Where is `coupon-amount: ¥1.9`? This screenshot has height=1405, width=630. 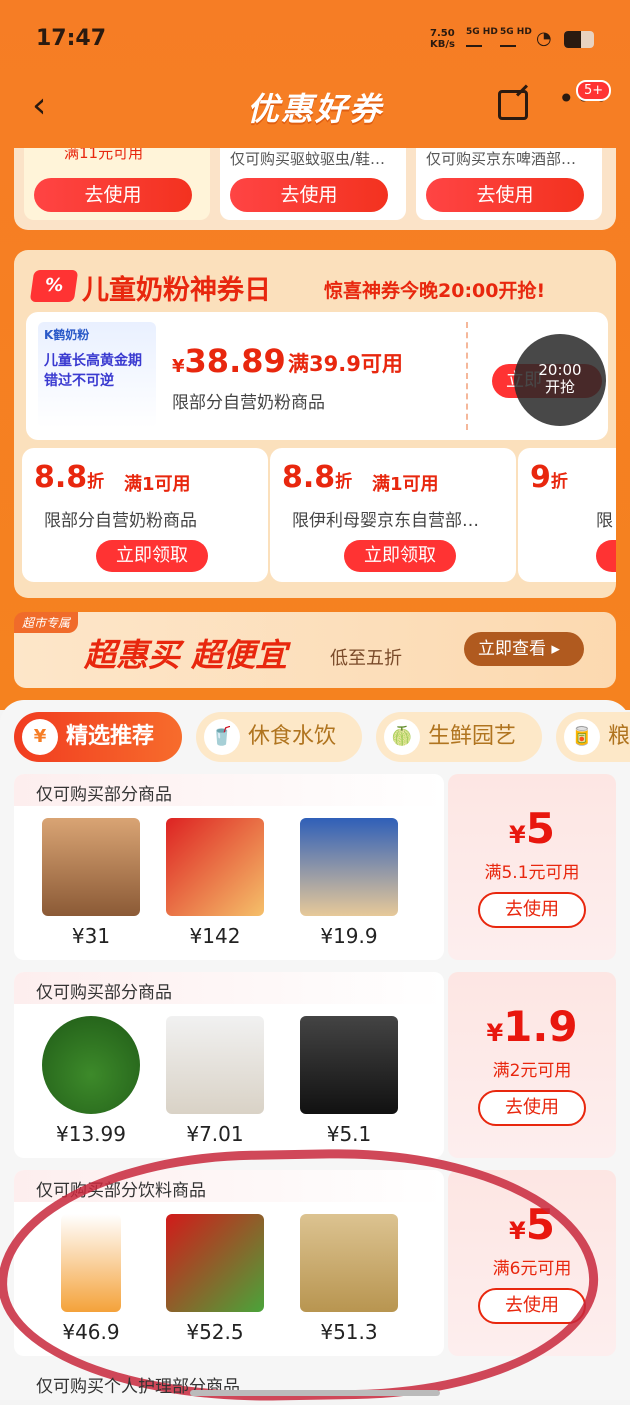 coupon-amount: ¥1.9 is located at coordinates (532, 1026).